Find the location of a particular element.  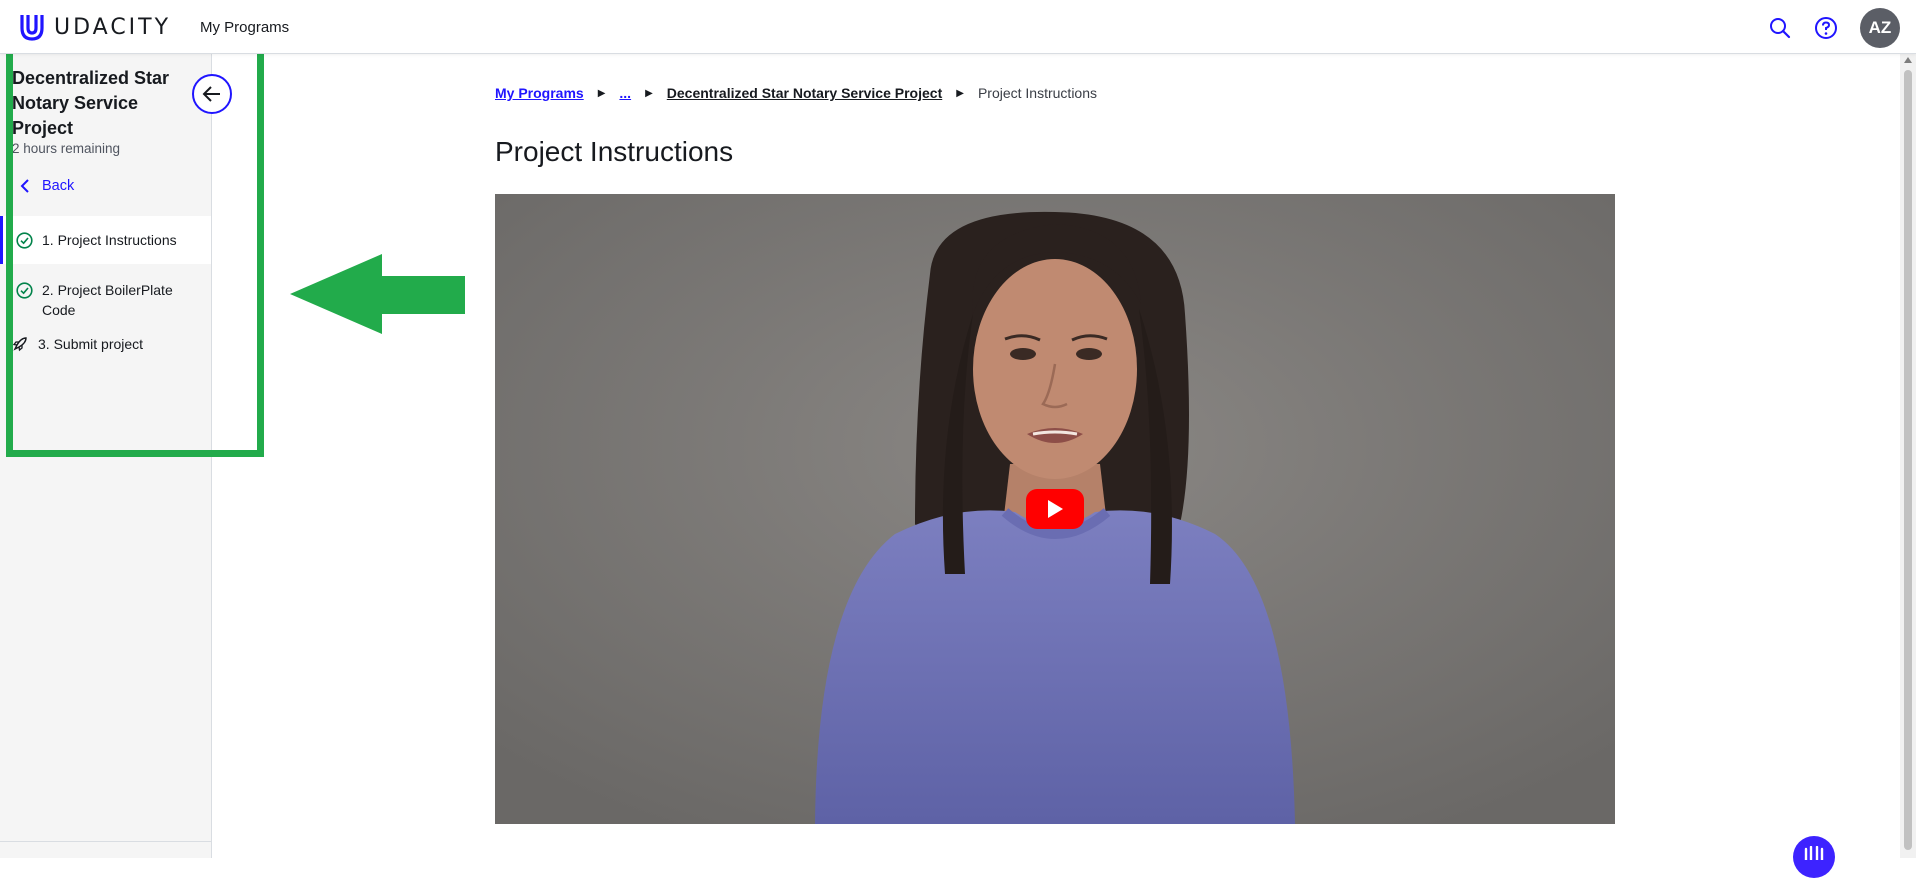

breadcrumb-my-programs: My Programs is located at coordinates (539, 93).